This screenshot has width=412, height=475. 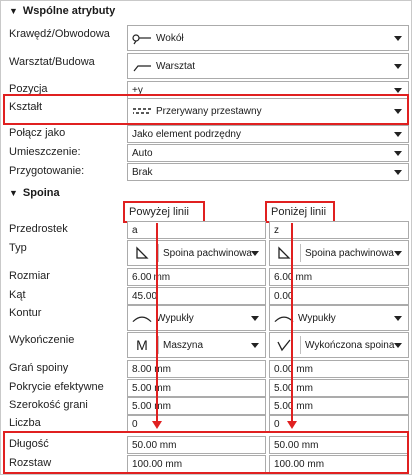 I want to click on coverage-label: Pokrycie efektywne, so click(x=56, y=387).